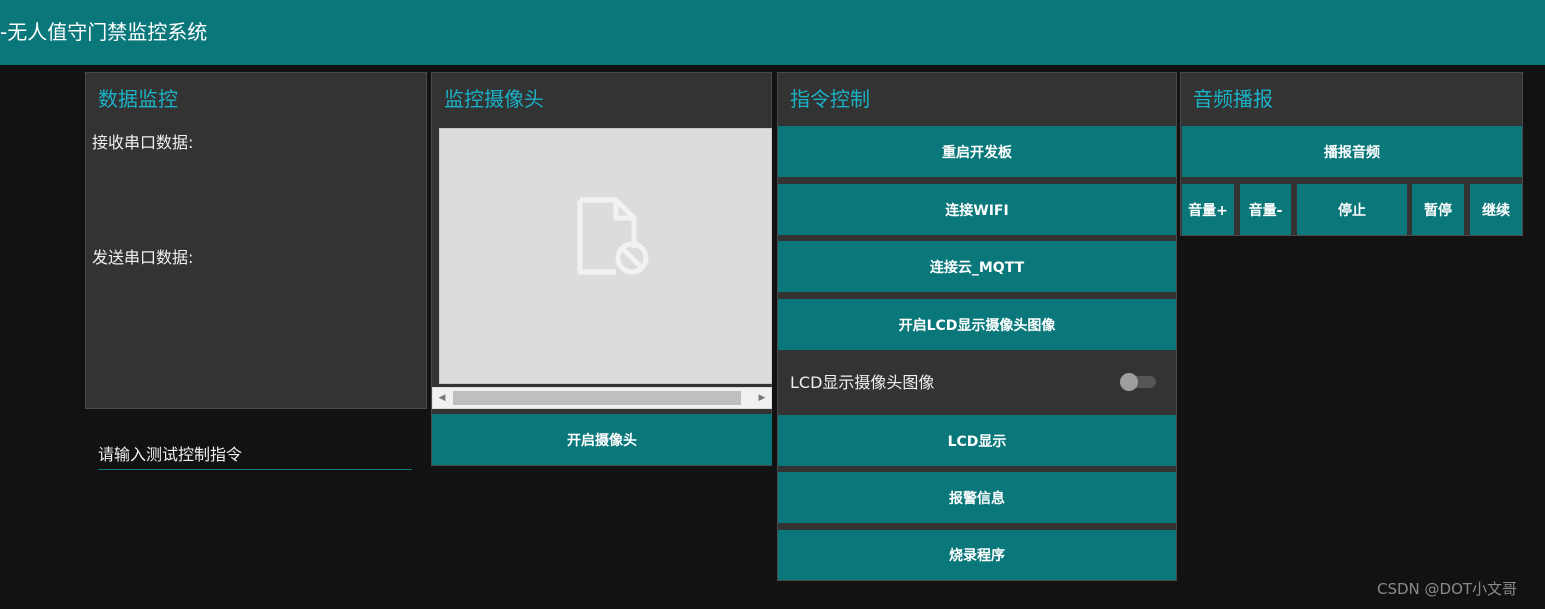 Image resolution: width=1545 pixels, height=609 pixels. I want to click on connect-mqtt-button: 连接云_MQTT, so click(977, 266).